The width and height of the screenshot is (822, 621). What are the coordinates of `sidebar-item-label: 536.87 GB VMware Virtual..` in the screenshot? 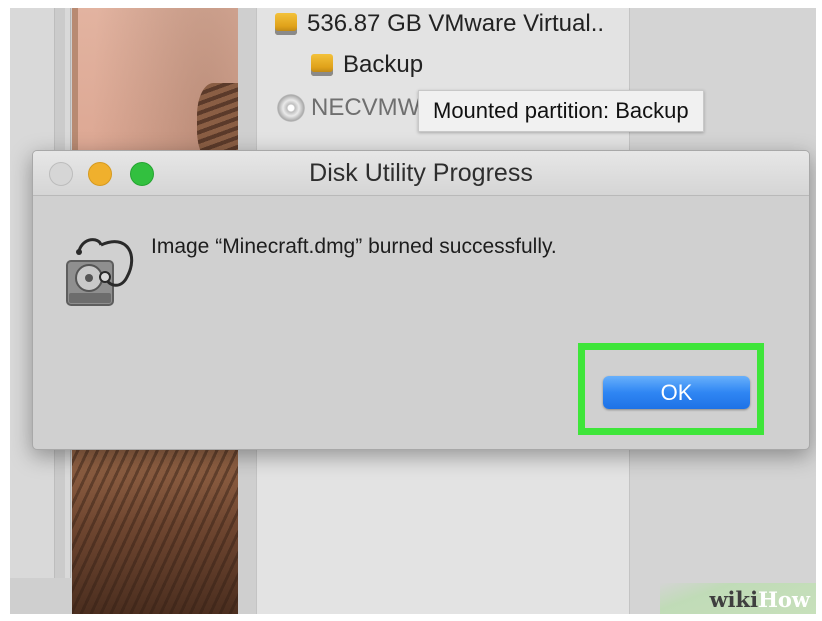 It's located at (456, 23).